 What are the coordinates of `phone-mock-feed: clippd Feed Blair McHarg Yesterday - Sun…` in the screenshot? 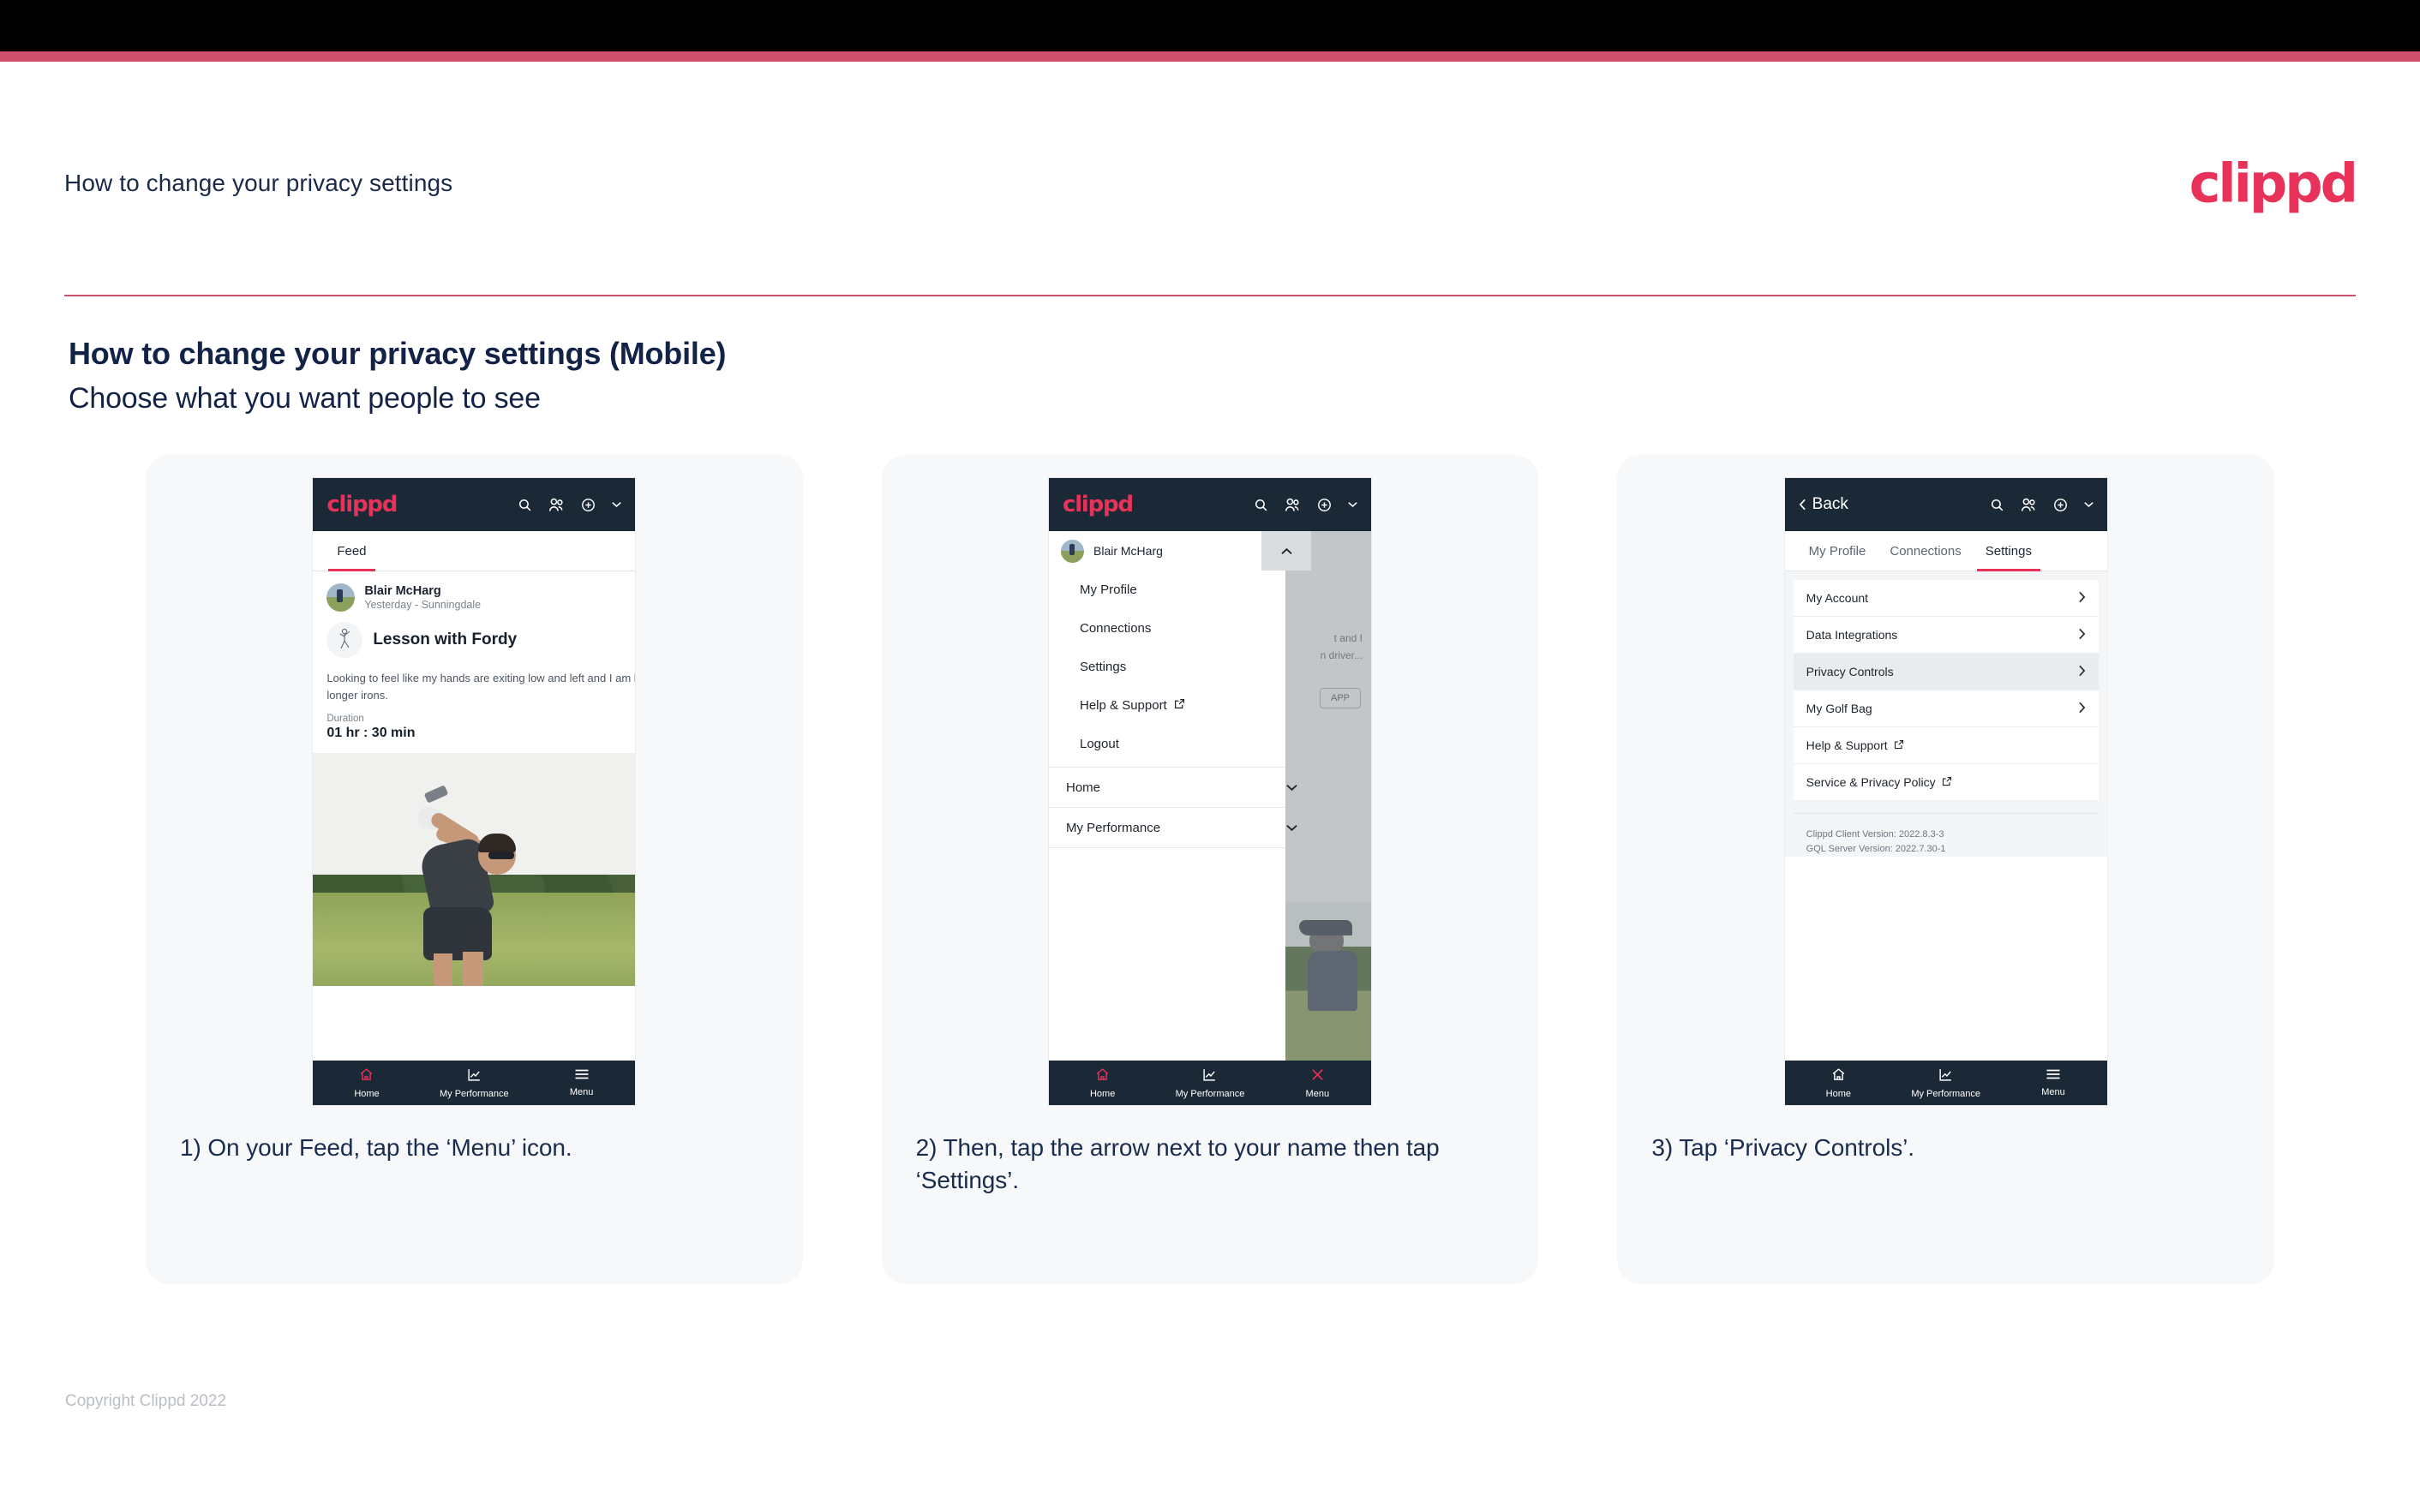 It's located at (475, 792).